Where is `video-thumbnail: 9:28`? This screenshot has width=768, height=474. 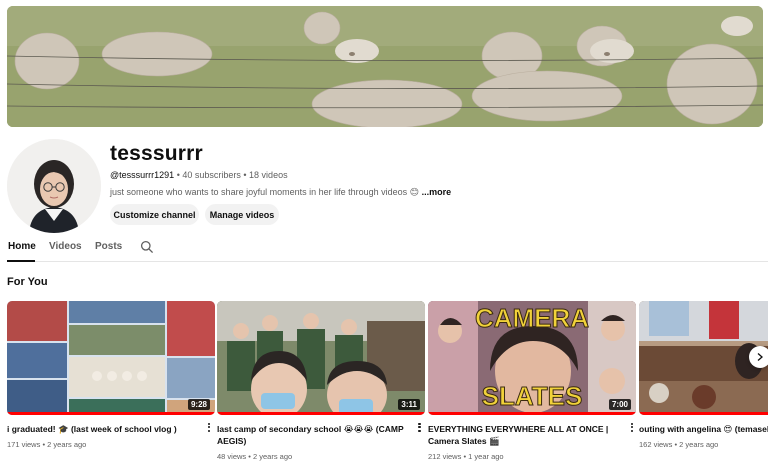
video-thumbnail: 9:28 is located at coordinates (111, 358).